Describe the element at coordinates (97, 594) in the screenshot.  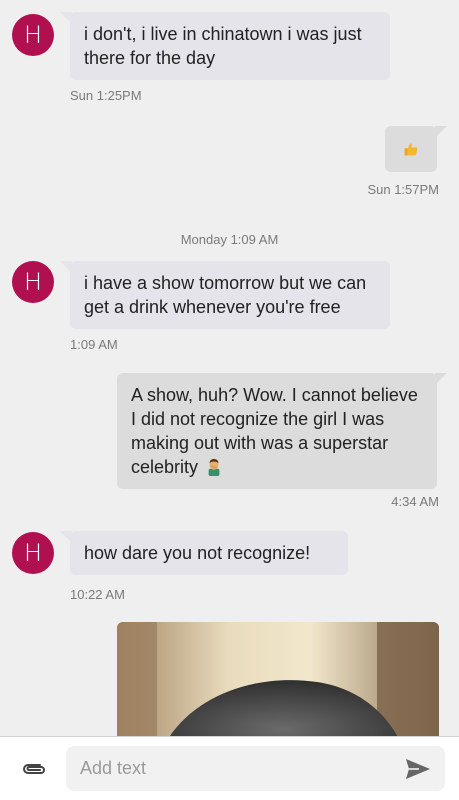
I see `message-timestamp: 10:22 AM` at that location.